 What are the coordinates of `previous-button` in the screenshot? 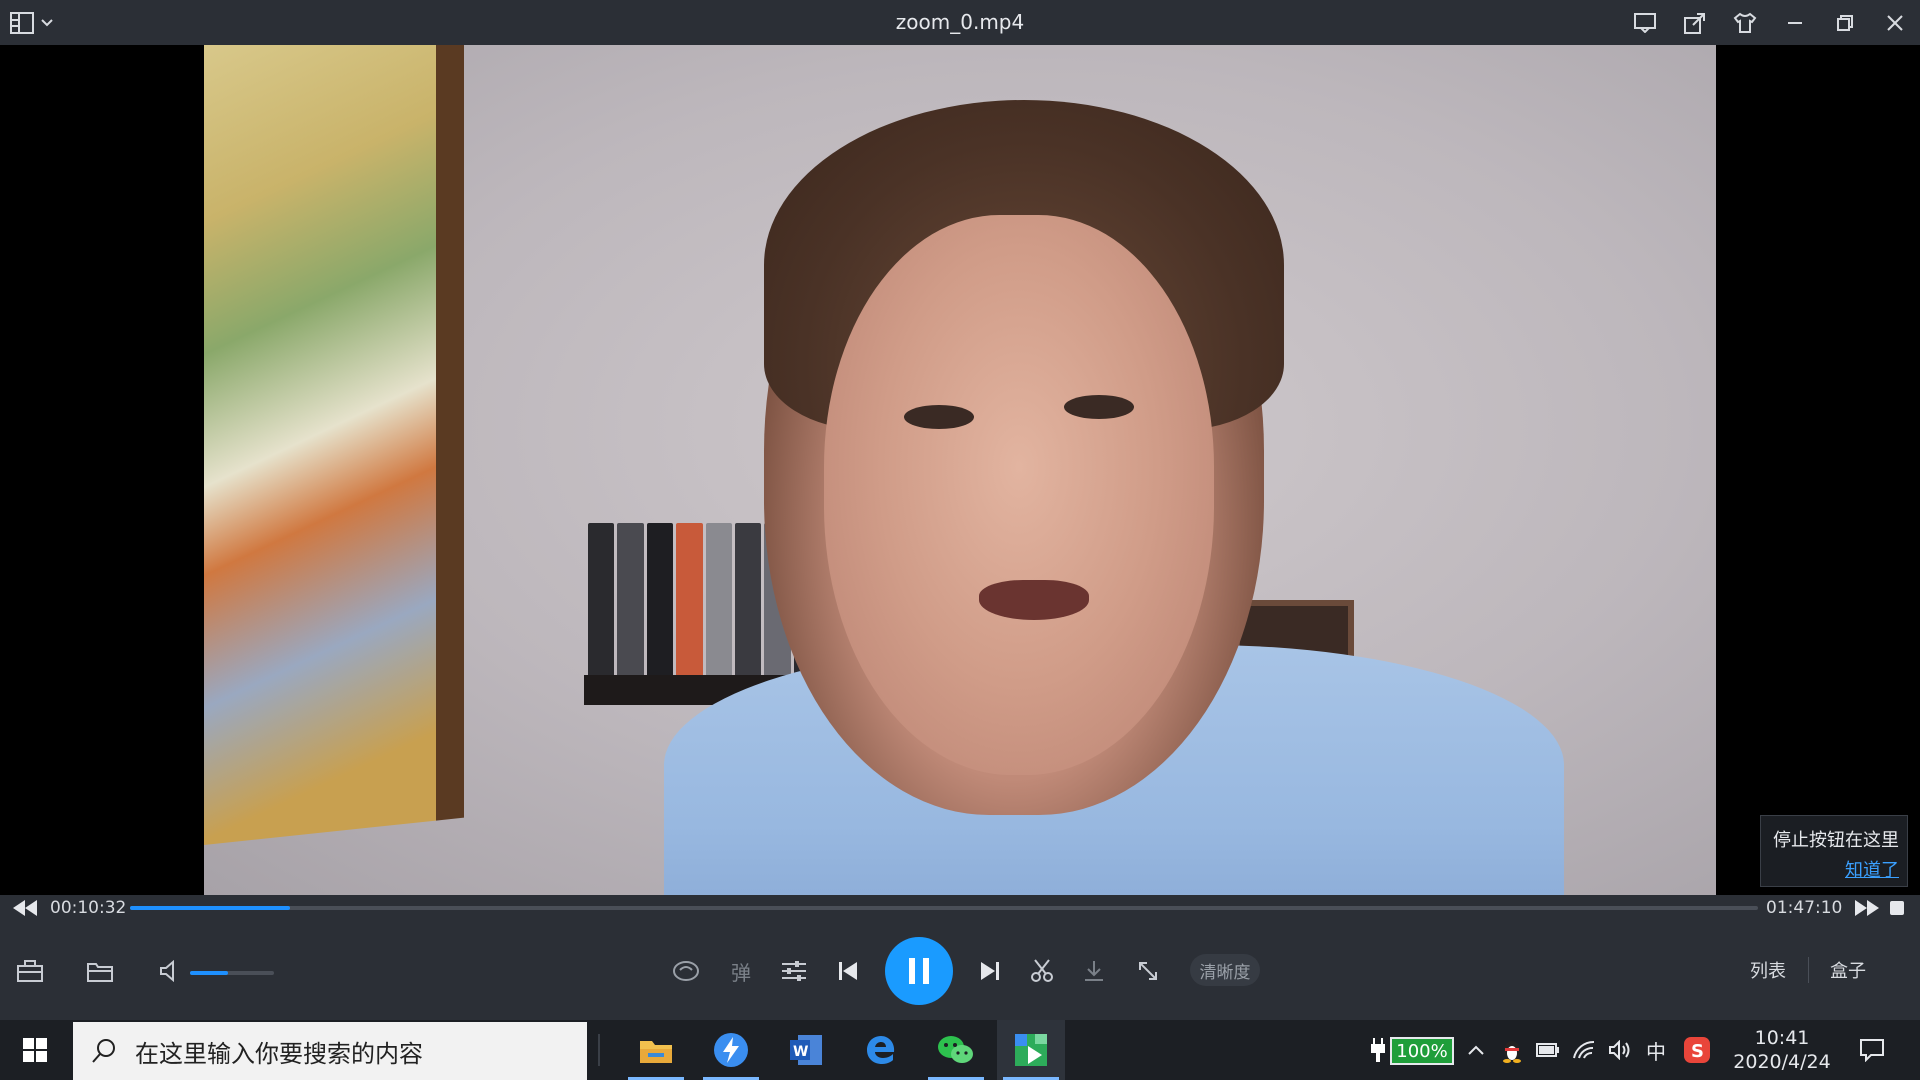 It's located at (848, 971).